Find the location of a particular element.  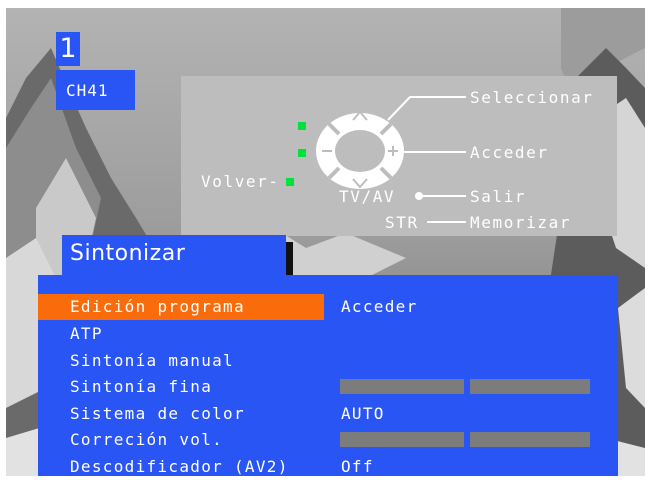

menu-item-sistema-color: Sistema de color AUTO is located at coordinates (328, 414).